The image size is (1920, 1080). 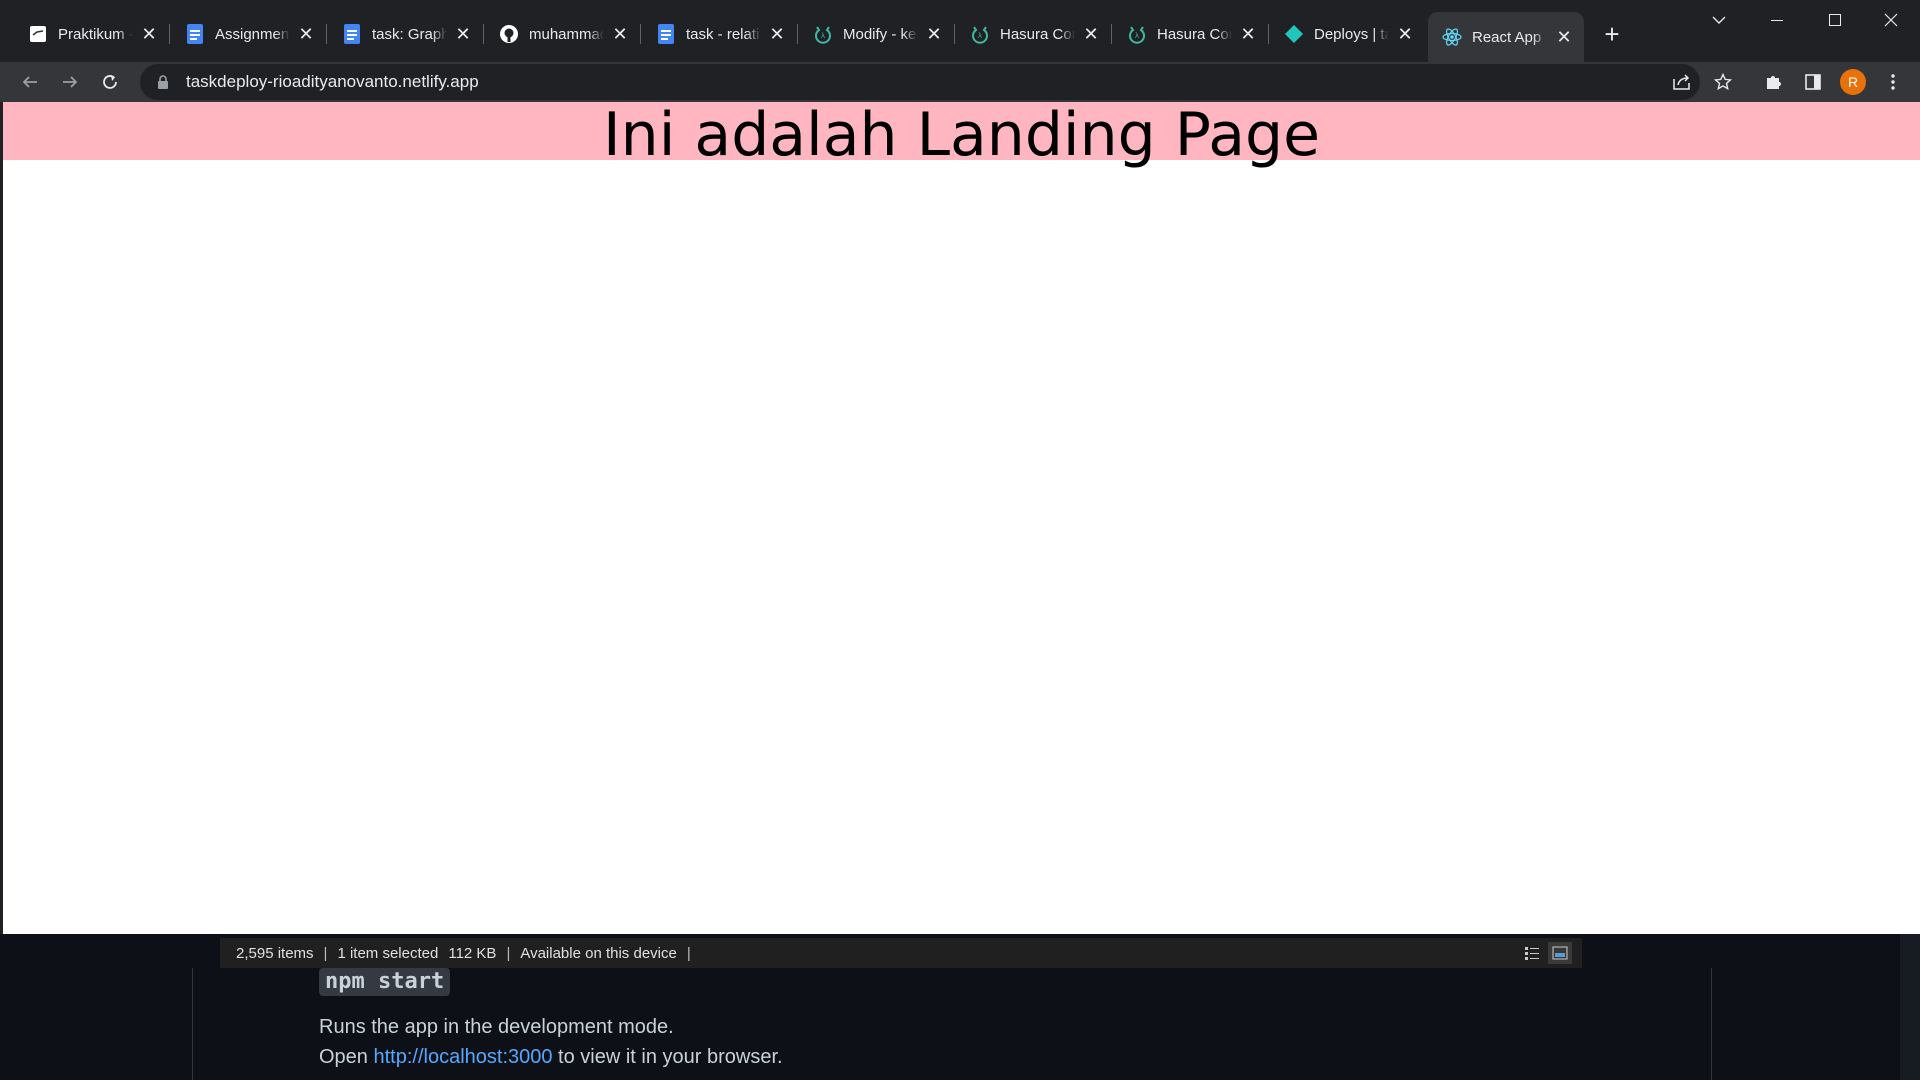 What do you see at coordinates (1294, 34) in the screenshot?
I see `netlify-icon` at bounding box center [1294, 34].